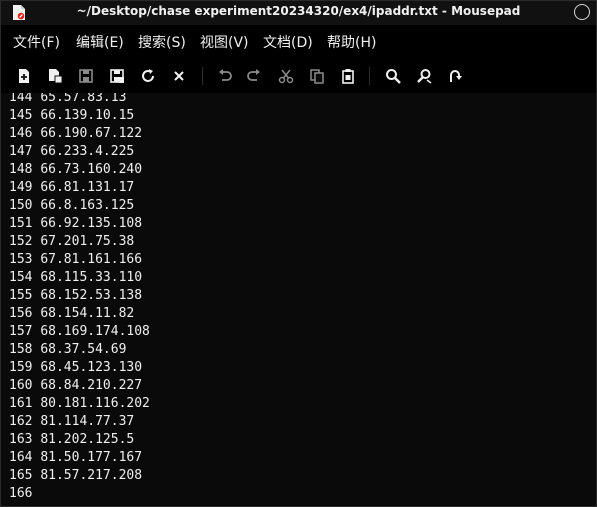 The height and width of the screenshot is (507, 597). I want to click on line-number: 153, so click(21, 259).